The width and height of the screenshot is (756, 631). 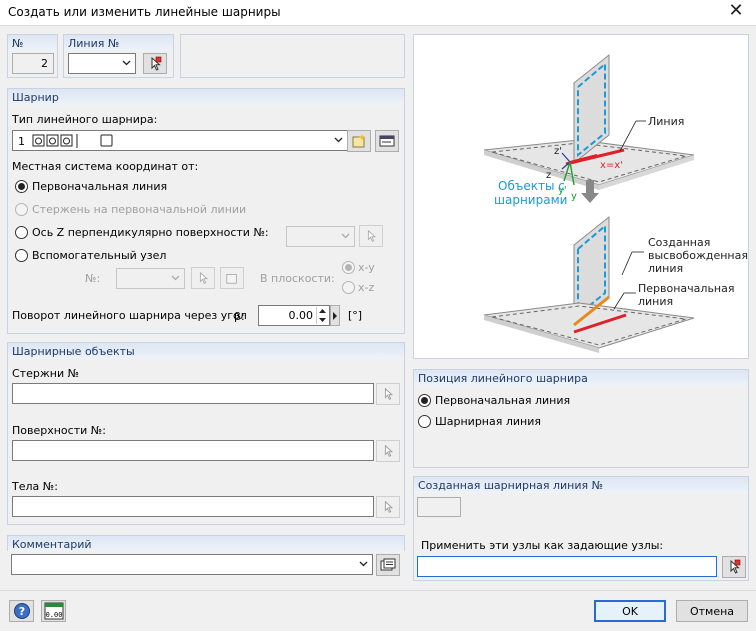 I want to click on title-bar: Создать или изменить линейные шарниры ✕, so click(x=378, y=13).